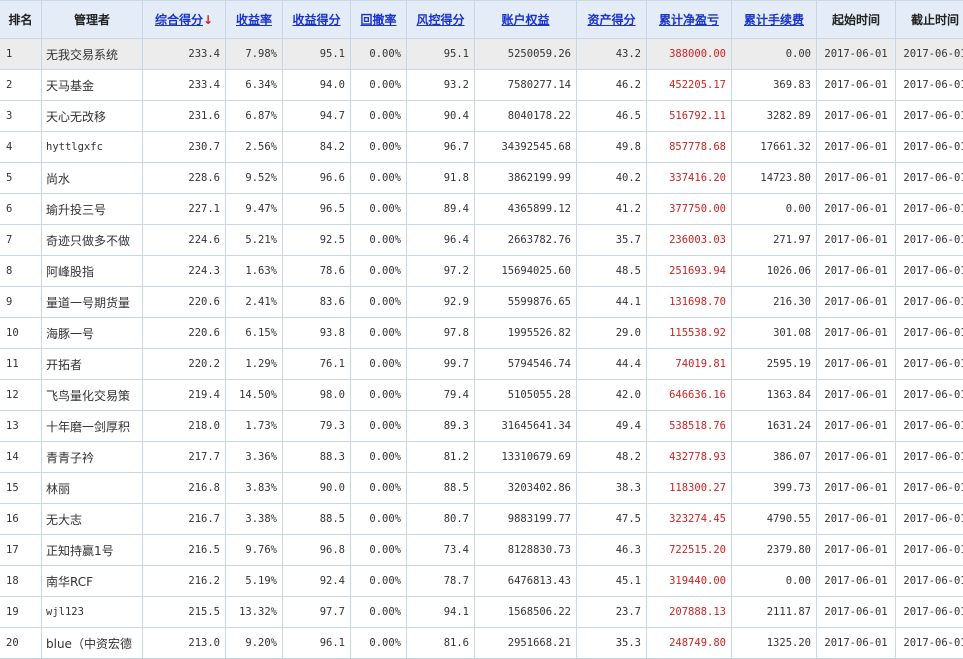 This screenshot has width=963, height=659. Describe the element at coordinates (92, 643) in the screenshot. I see `manager-name-cell: blue（中资宏德` at that location.